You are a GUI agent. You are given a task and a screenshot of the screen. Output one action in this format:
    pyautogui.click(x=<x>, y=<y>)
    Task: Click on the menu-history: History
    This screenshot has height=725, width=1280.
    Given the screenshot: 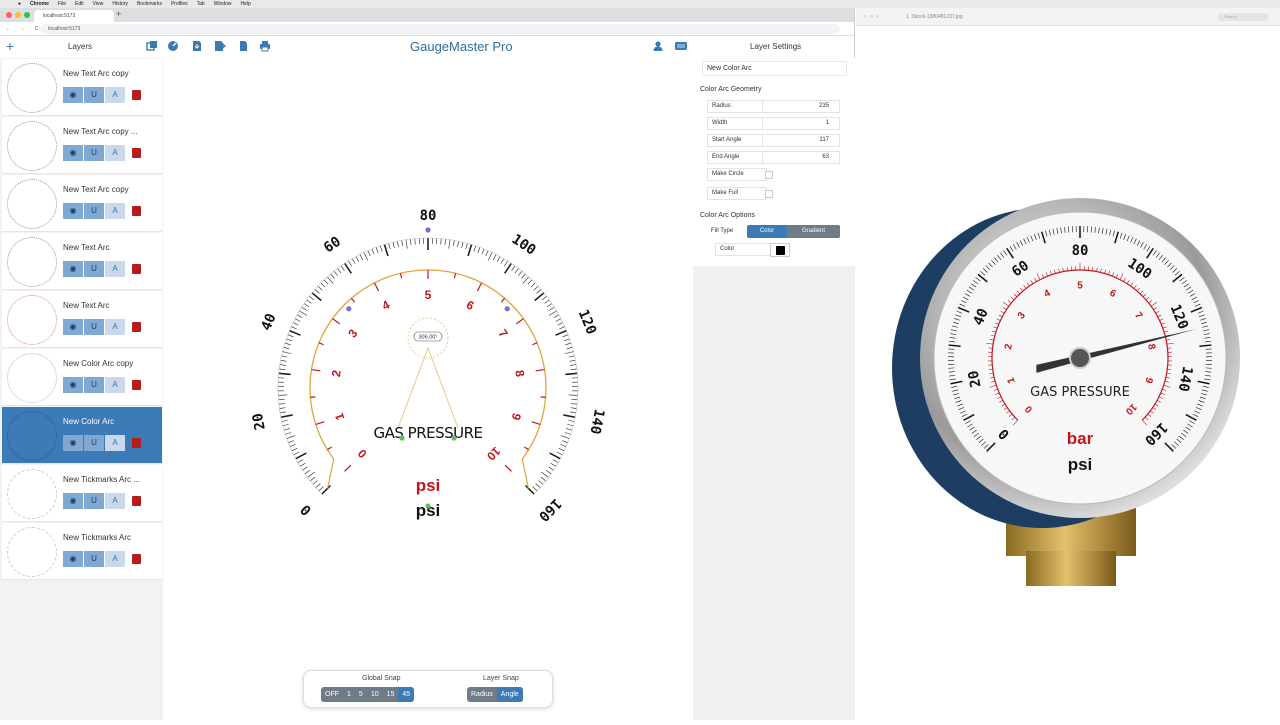 What is the action you would take?
    pyautogui.click(x=120, y=4)
    